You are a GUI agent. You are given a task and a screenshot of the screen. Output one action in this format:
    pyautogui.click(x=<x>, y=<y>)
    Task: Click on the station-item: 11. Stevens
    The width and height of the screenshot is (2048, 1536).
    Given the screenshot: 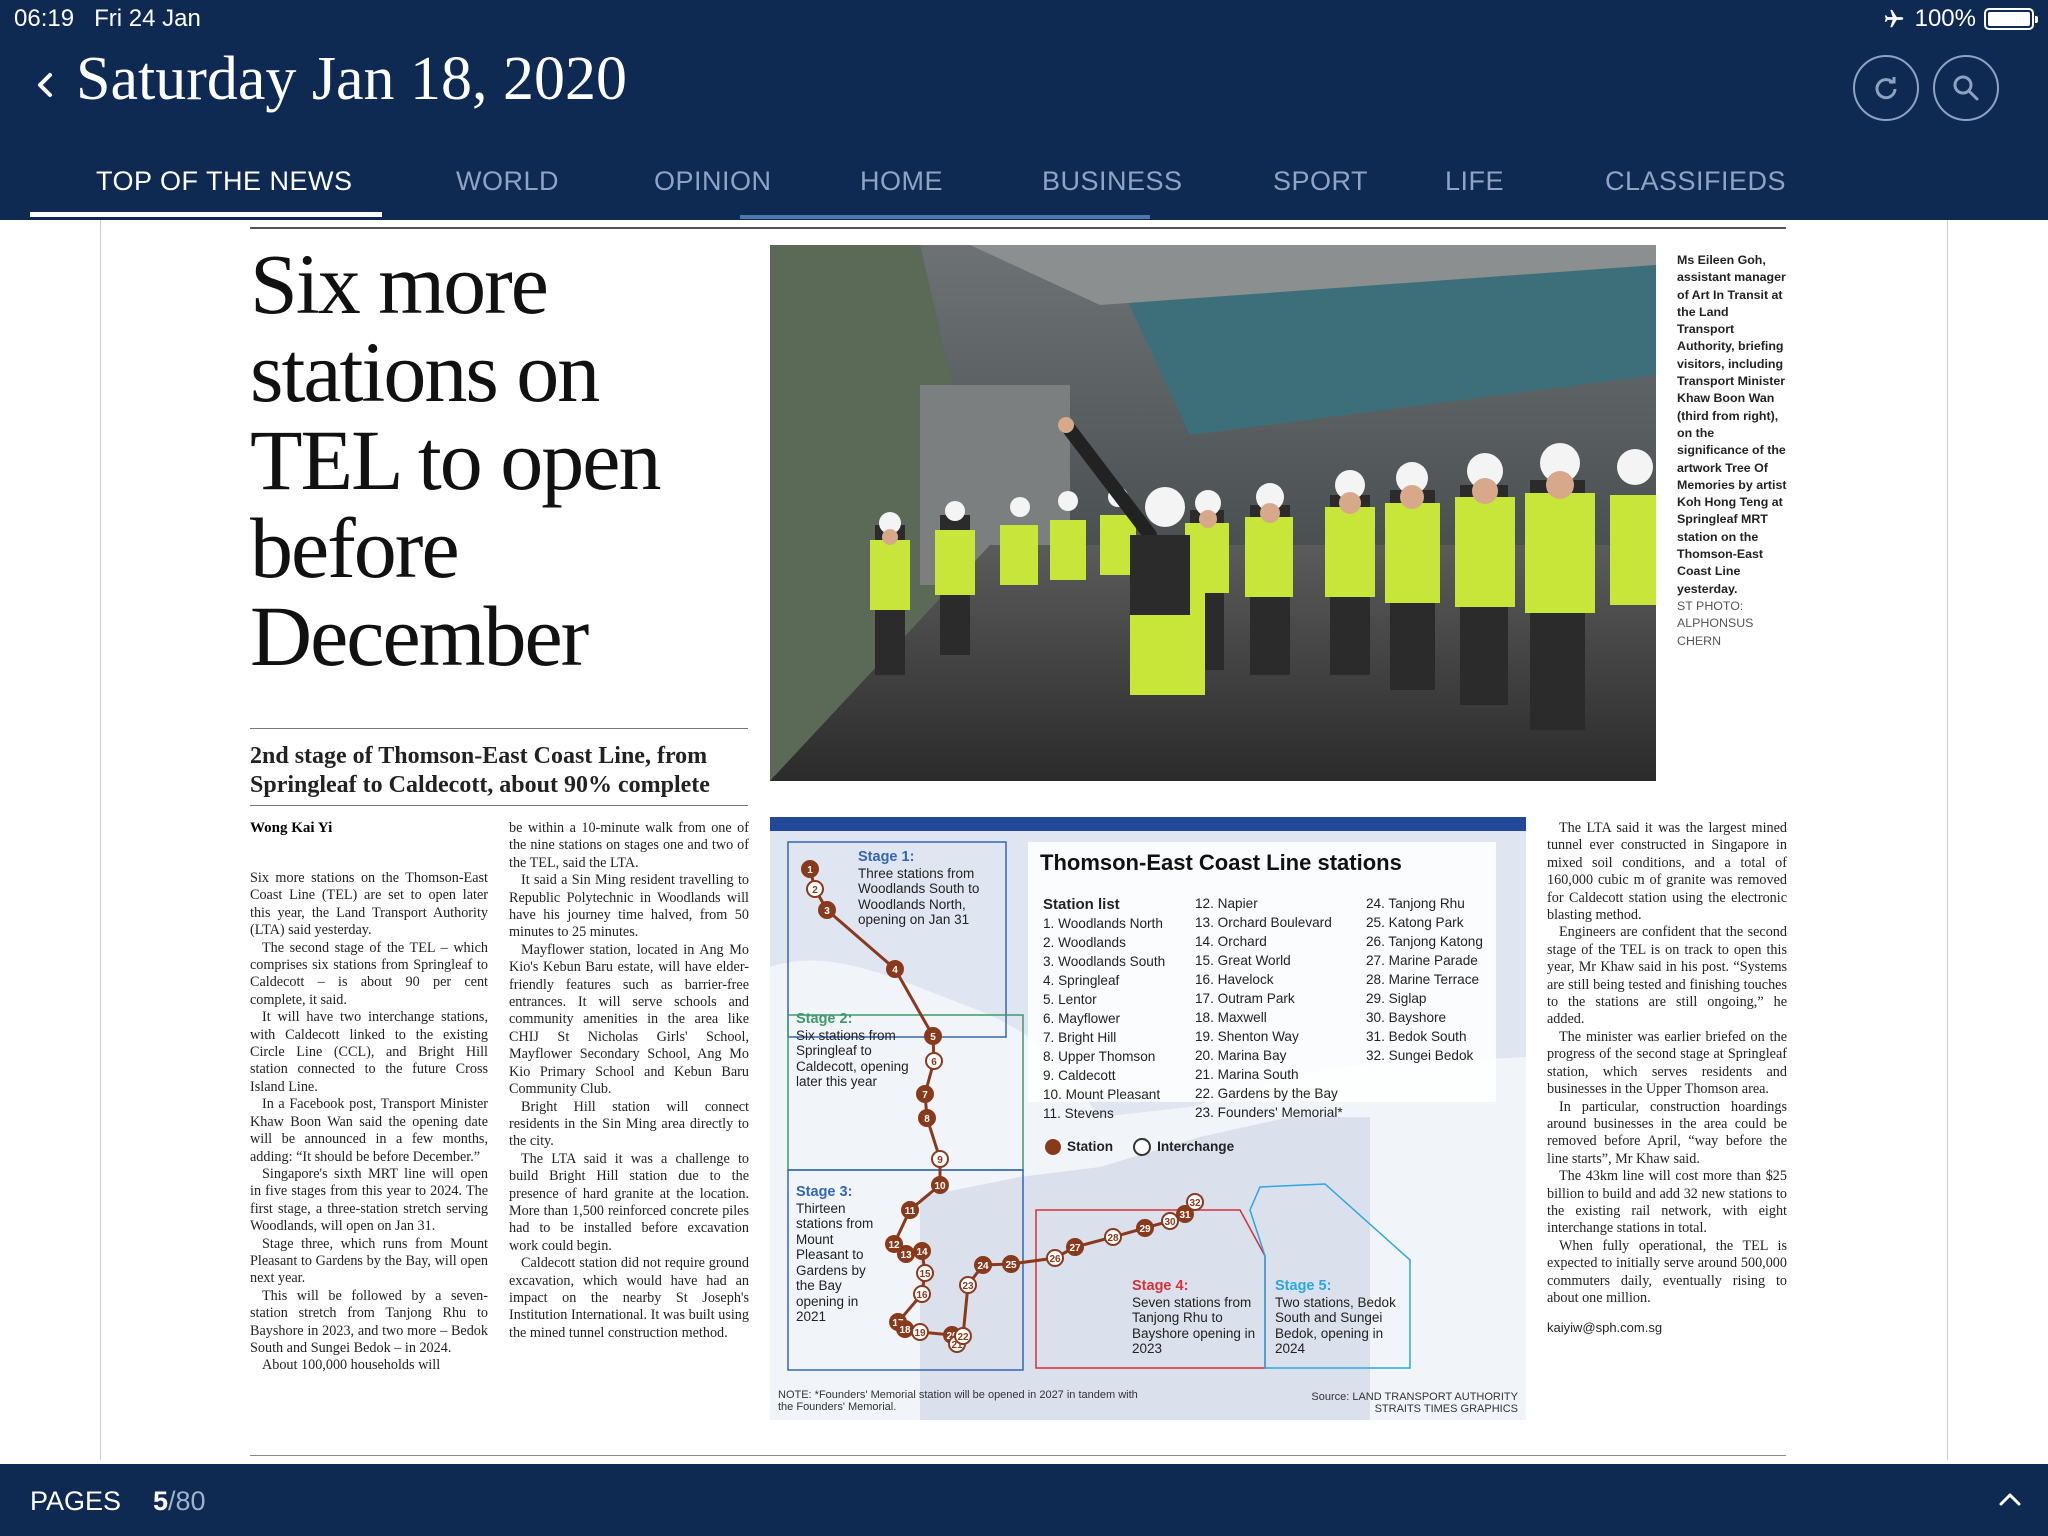 What is the action you would take?
    pyautogui.click(x=1078, y=1113)
    